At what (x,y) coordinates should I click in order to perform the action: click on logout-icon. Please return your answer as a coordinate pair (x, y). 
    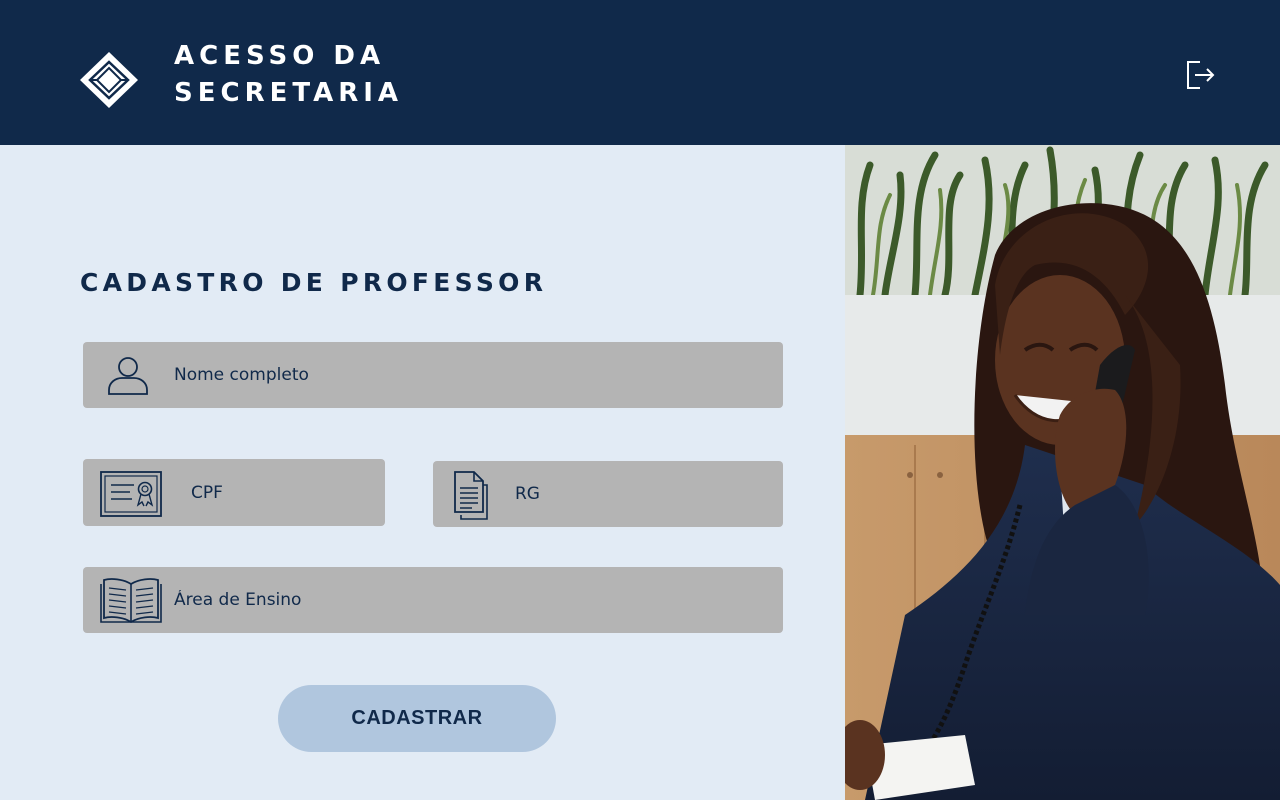
    Looking at the image, I should click on (1199, 75).